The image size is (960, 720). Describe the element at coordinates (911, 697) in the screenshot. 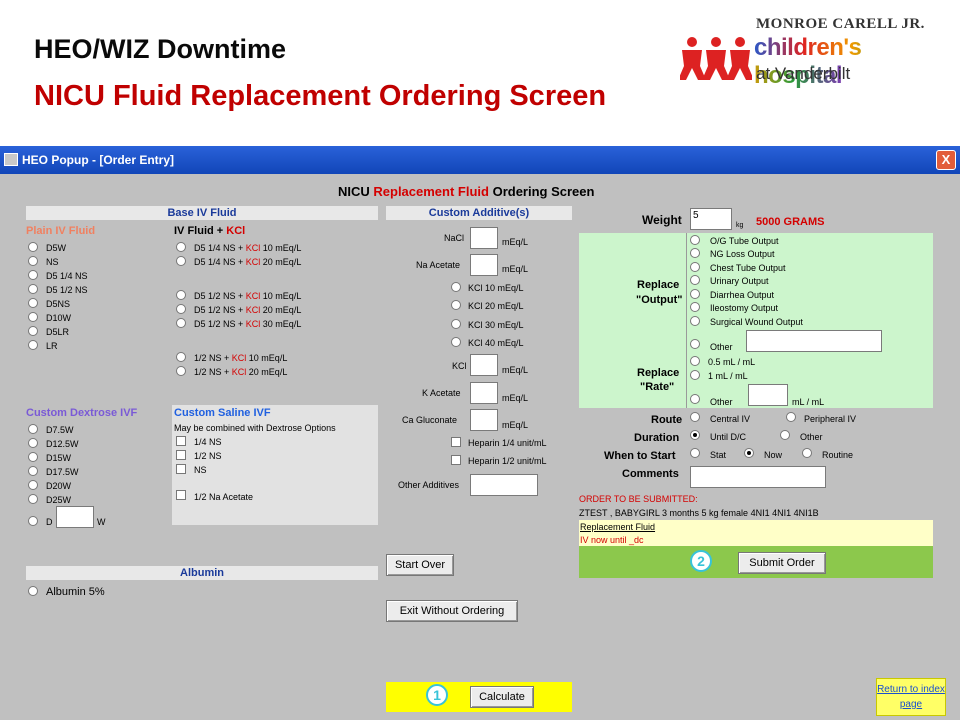

I see `return-to-index-link: Return to index page` at that location.